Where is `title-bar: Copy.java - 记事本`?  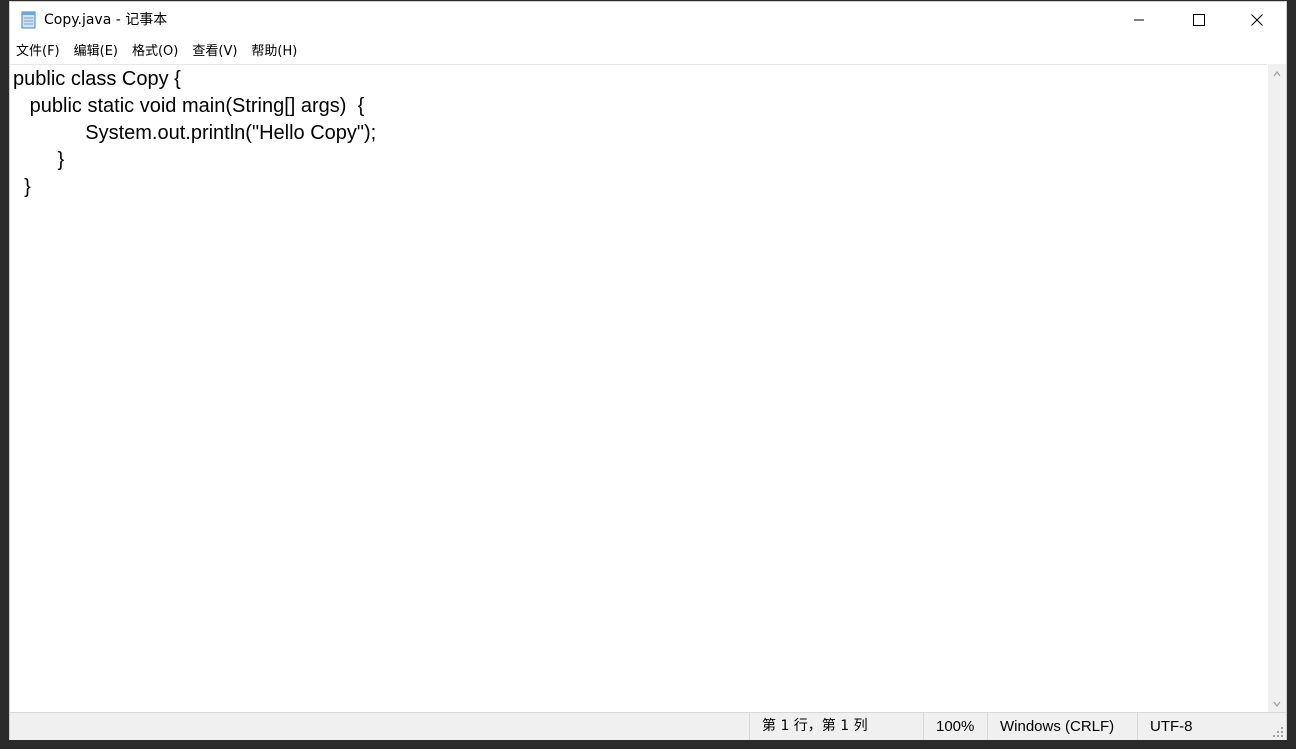 title-bar: Copy.java - 记事本 is located at coordinates (648, 20).